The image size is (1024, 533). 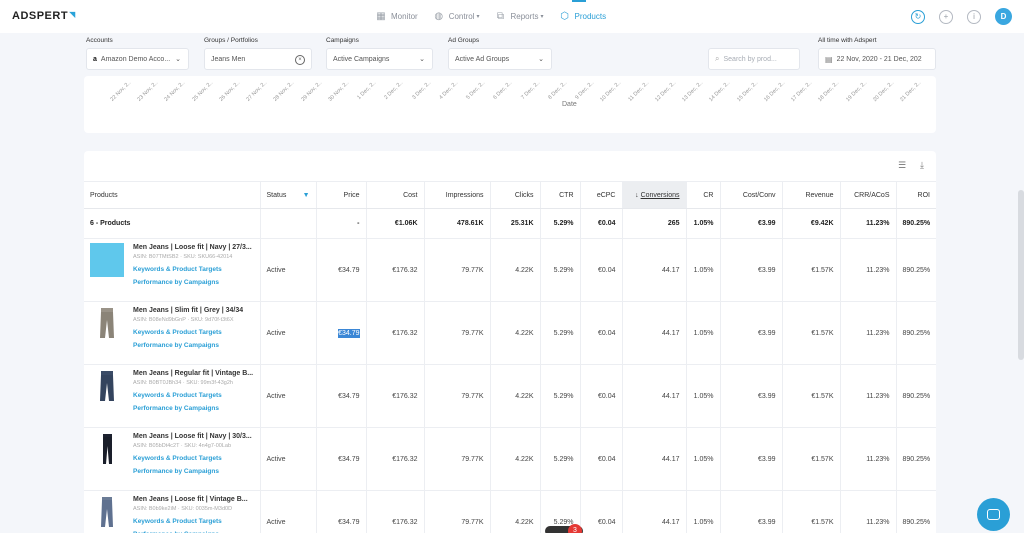 I want to click on cell-cr: 1.05%, so click(x=703, y=511).